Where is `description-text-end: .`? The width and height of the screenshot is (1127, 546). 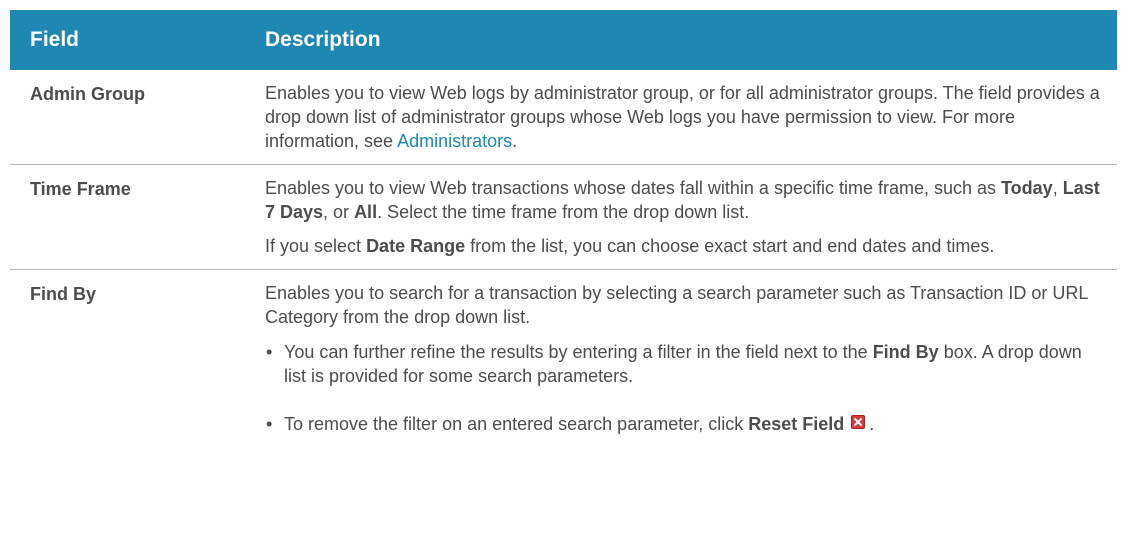
description-text-end: . is located at coordinates (515, 141).